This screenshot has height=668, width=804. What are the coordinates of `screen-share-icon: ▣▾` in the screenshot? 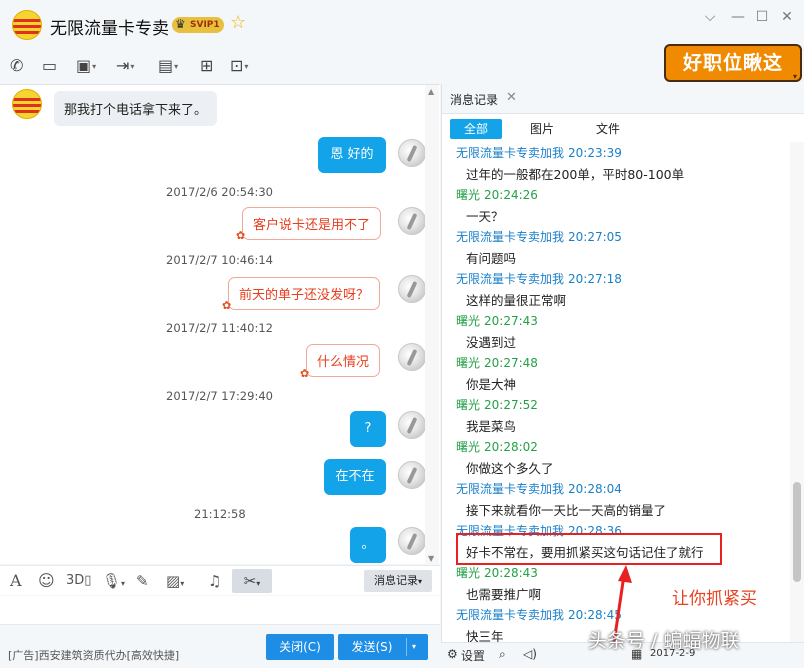 It's located at (86, 66).